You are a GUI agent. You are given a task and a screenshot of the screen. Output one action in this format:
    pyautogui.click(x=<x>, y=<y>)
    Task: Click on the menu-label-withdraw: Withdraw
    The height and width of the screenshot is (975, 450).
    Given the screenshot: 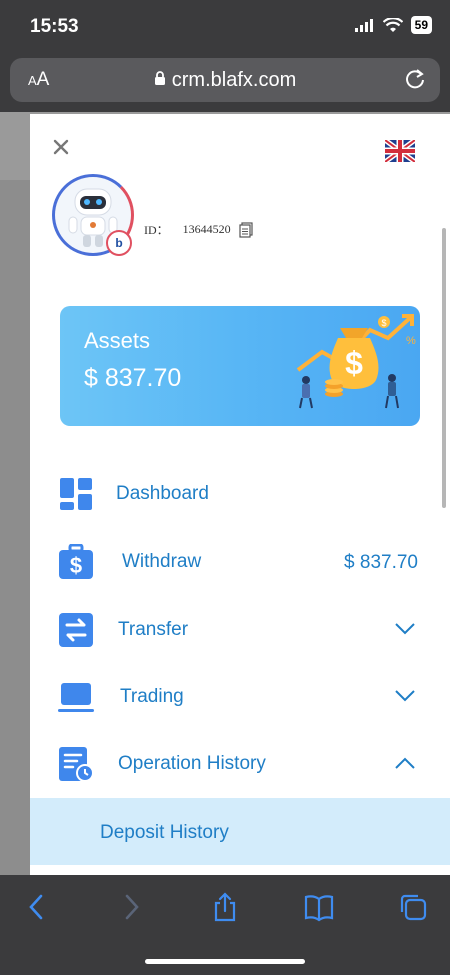 What is the action you would take?
    pyautogui.click(x=162, y=561)
    